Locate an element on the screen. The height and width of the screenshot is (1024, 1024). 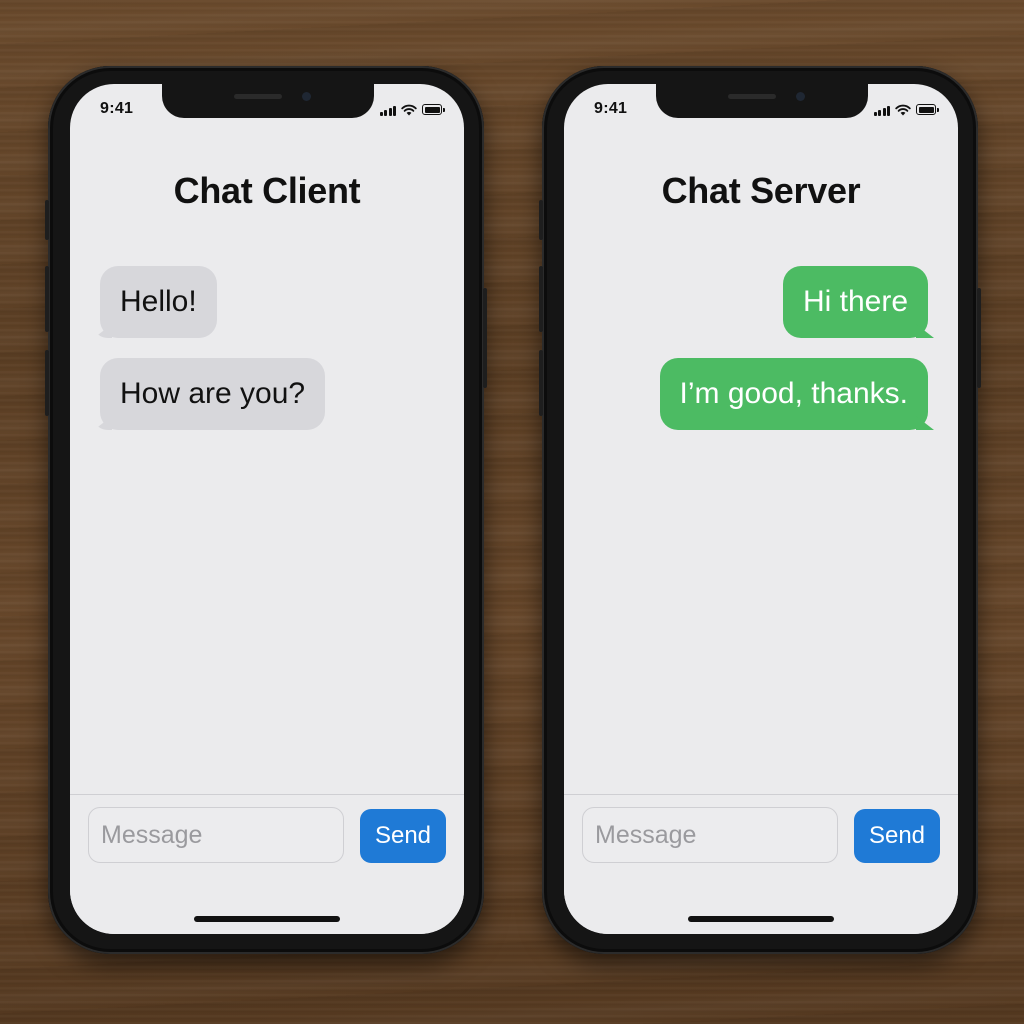
message-bubble-outgoing: I’m good, thanks. is located at coordinates (796, 394).